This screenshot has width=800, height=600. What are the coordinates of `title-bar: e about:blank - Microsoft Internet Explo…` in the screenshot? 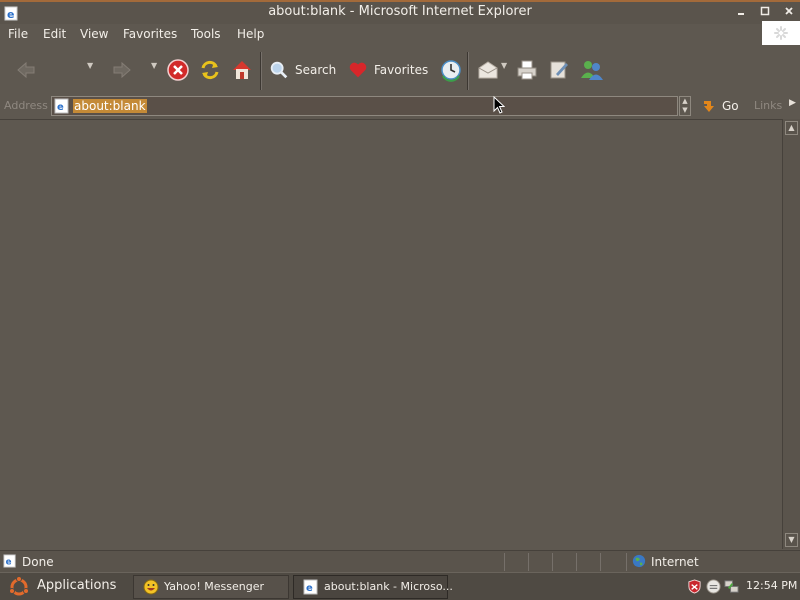 It's located at (400, 12).